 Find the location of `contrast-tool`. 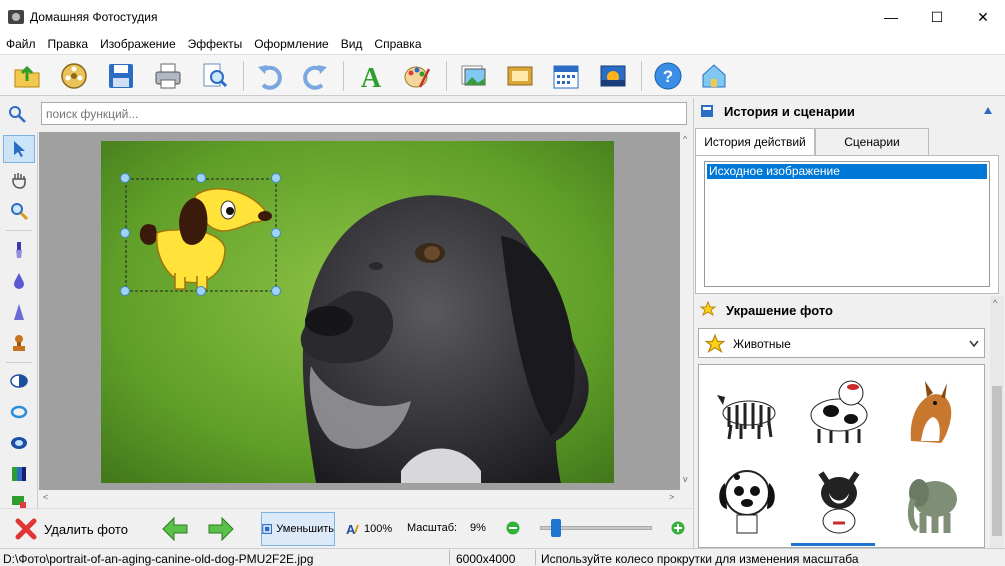

contrast-tool is located at coordinates (19, 381).